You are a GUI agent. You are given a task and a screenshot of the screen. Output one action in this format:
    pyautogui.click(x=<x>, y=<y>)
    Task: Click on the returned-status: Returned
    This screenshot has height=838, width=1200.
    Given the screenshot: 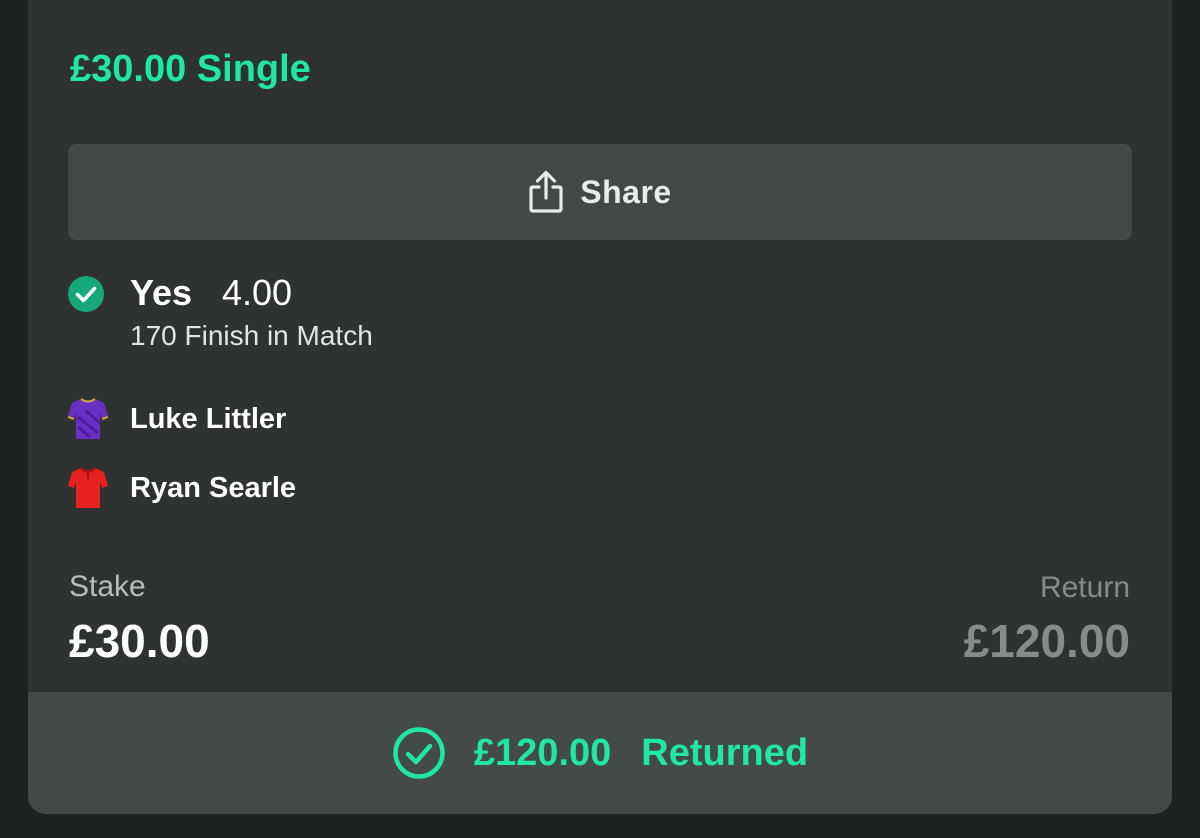 What is the action you would take?
    pyautogui.click(x=725, y=752)
    